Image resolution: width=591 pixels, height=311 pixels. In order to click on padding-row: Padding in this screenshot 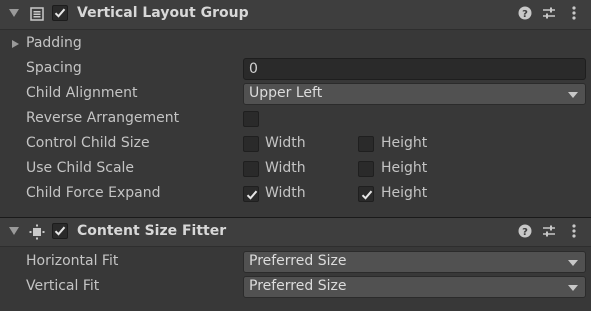, I will do `click(295, 44)`.